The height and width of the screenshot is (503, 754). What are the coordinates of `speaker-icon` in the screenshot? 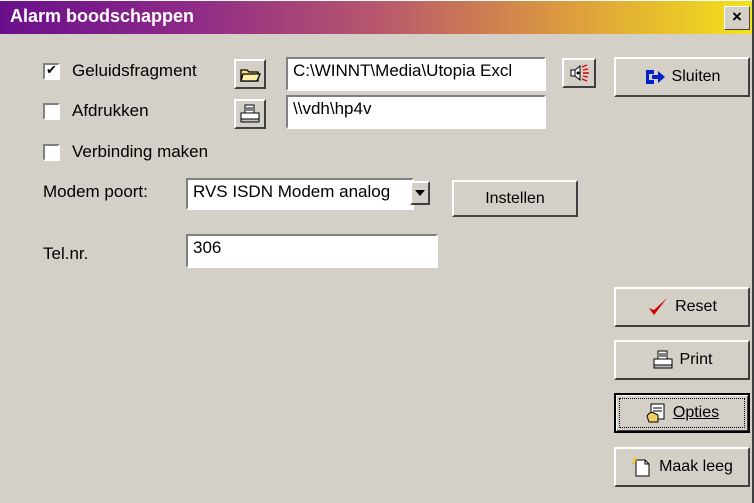 It's located at (579, 73).